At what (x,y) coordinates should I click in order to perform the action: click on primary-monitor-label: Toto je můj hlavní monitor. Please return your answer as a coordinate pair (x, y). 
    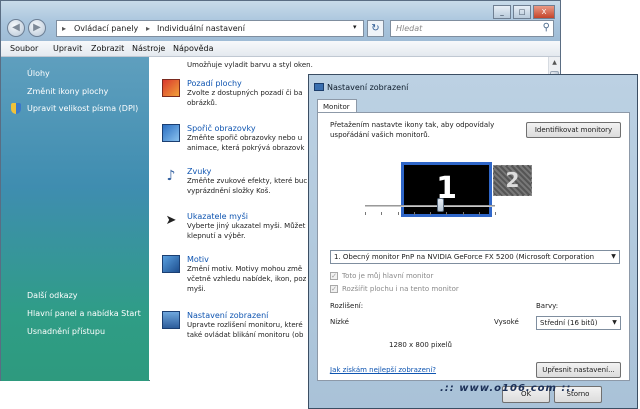
    Looking at the image, I should click on (388, 276).